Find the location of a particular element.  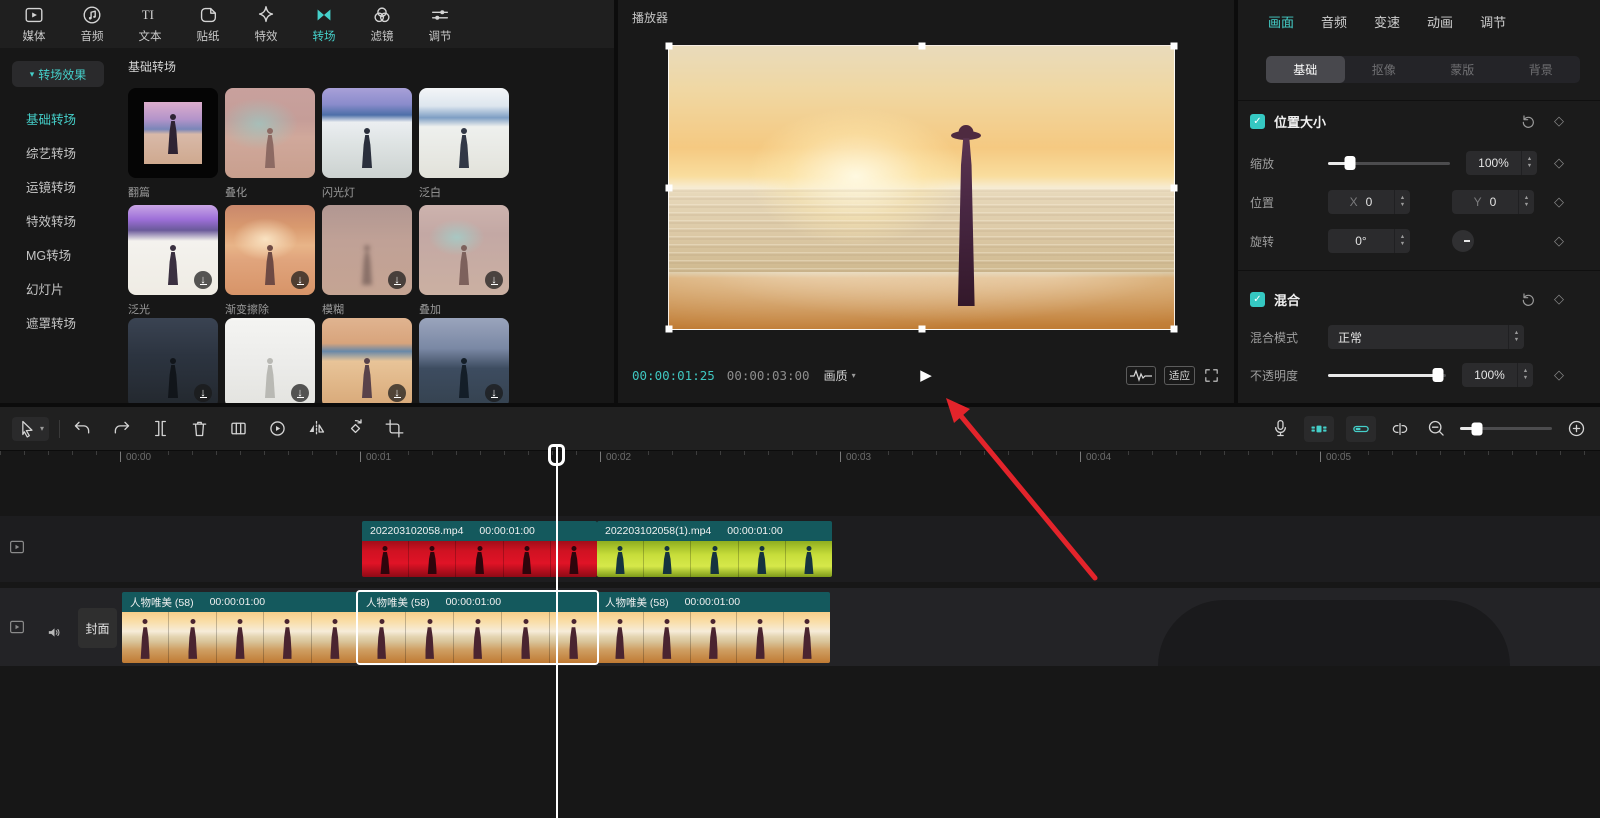

transition-card-diehua is located at coordinates (270, 133).